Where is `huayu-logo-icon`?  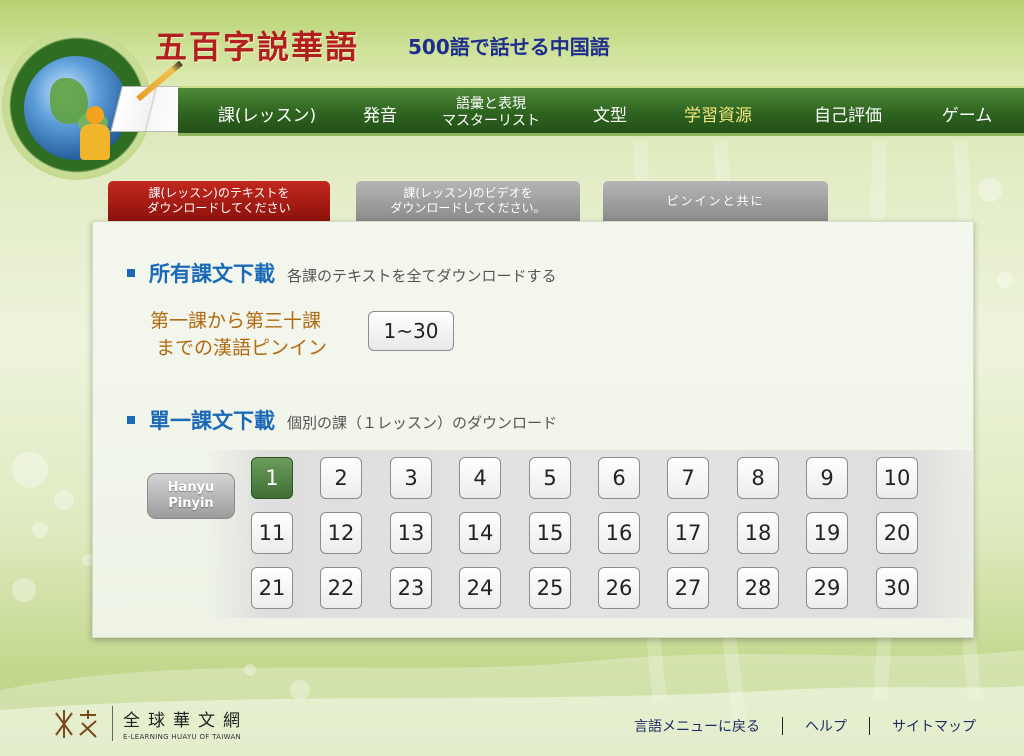 huayu-logo-icon is located at coordinates (76, 723).